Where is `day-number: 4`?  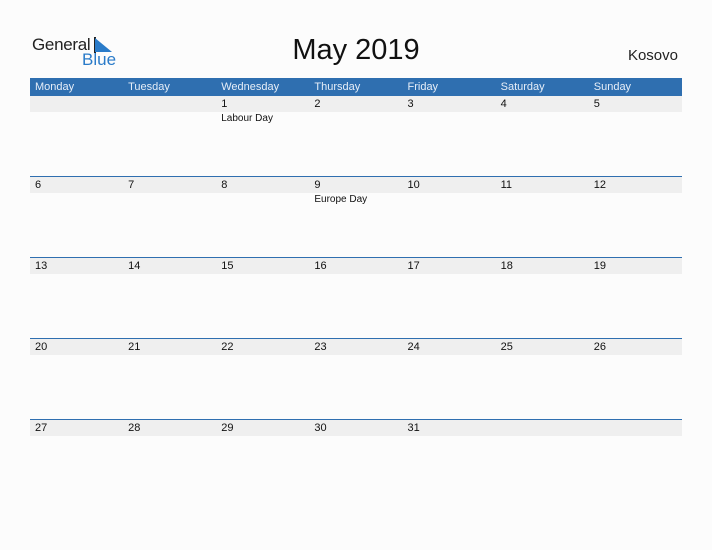 day-number: 4 is located at coordinates (503, 104).